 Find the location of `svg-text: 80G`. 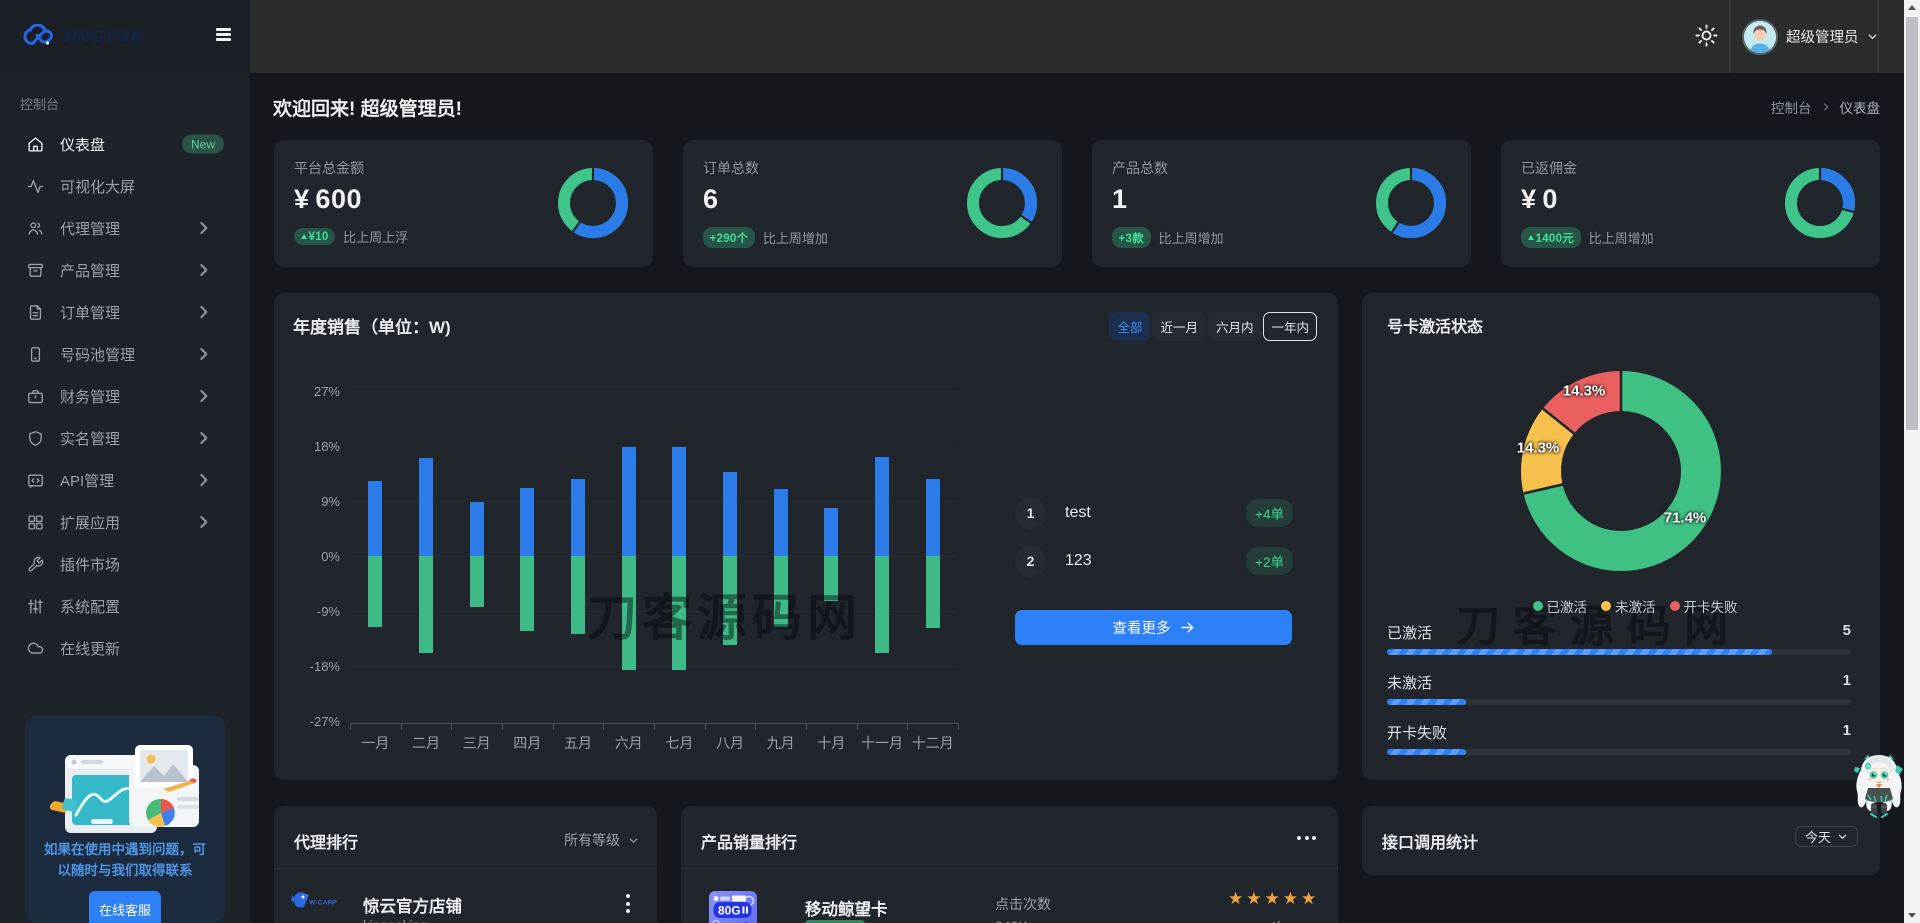

svg-text: 80G is located at coordinates (729, 911).